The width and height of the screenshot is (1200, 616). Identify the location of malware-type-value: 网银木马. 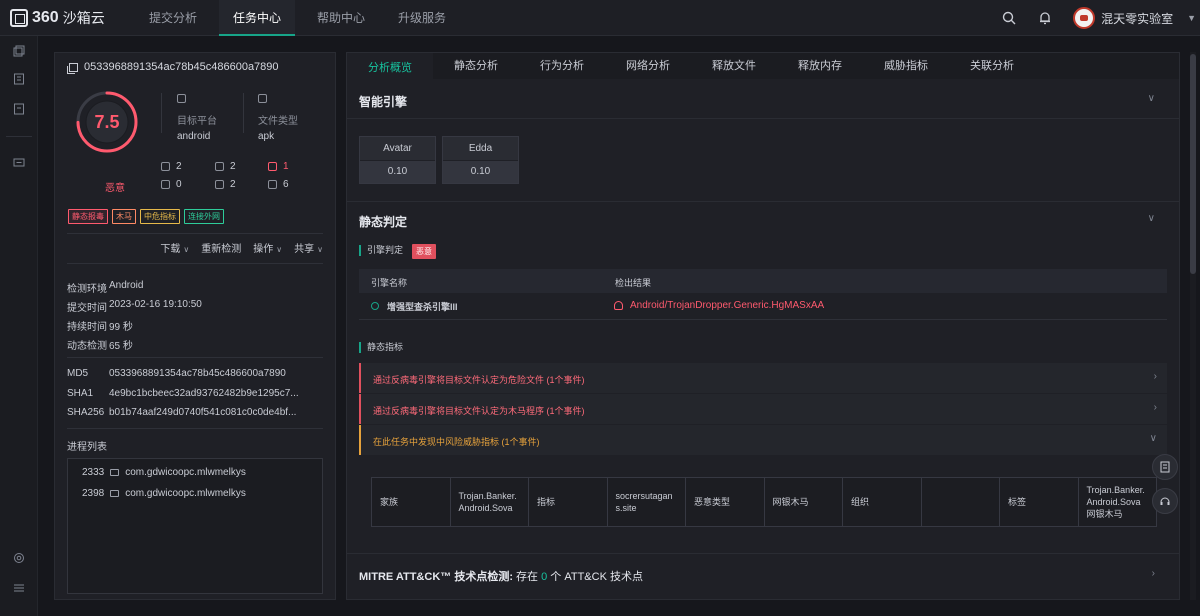
(804, 502).